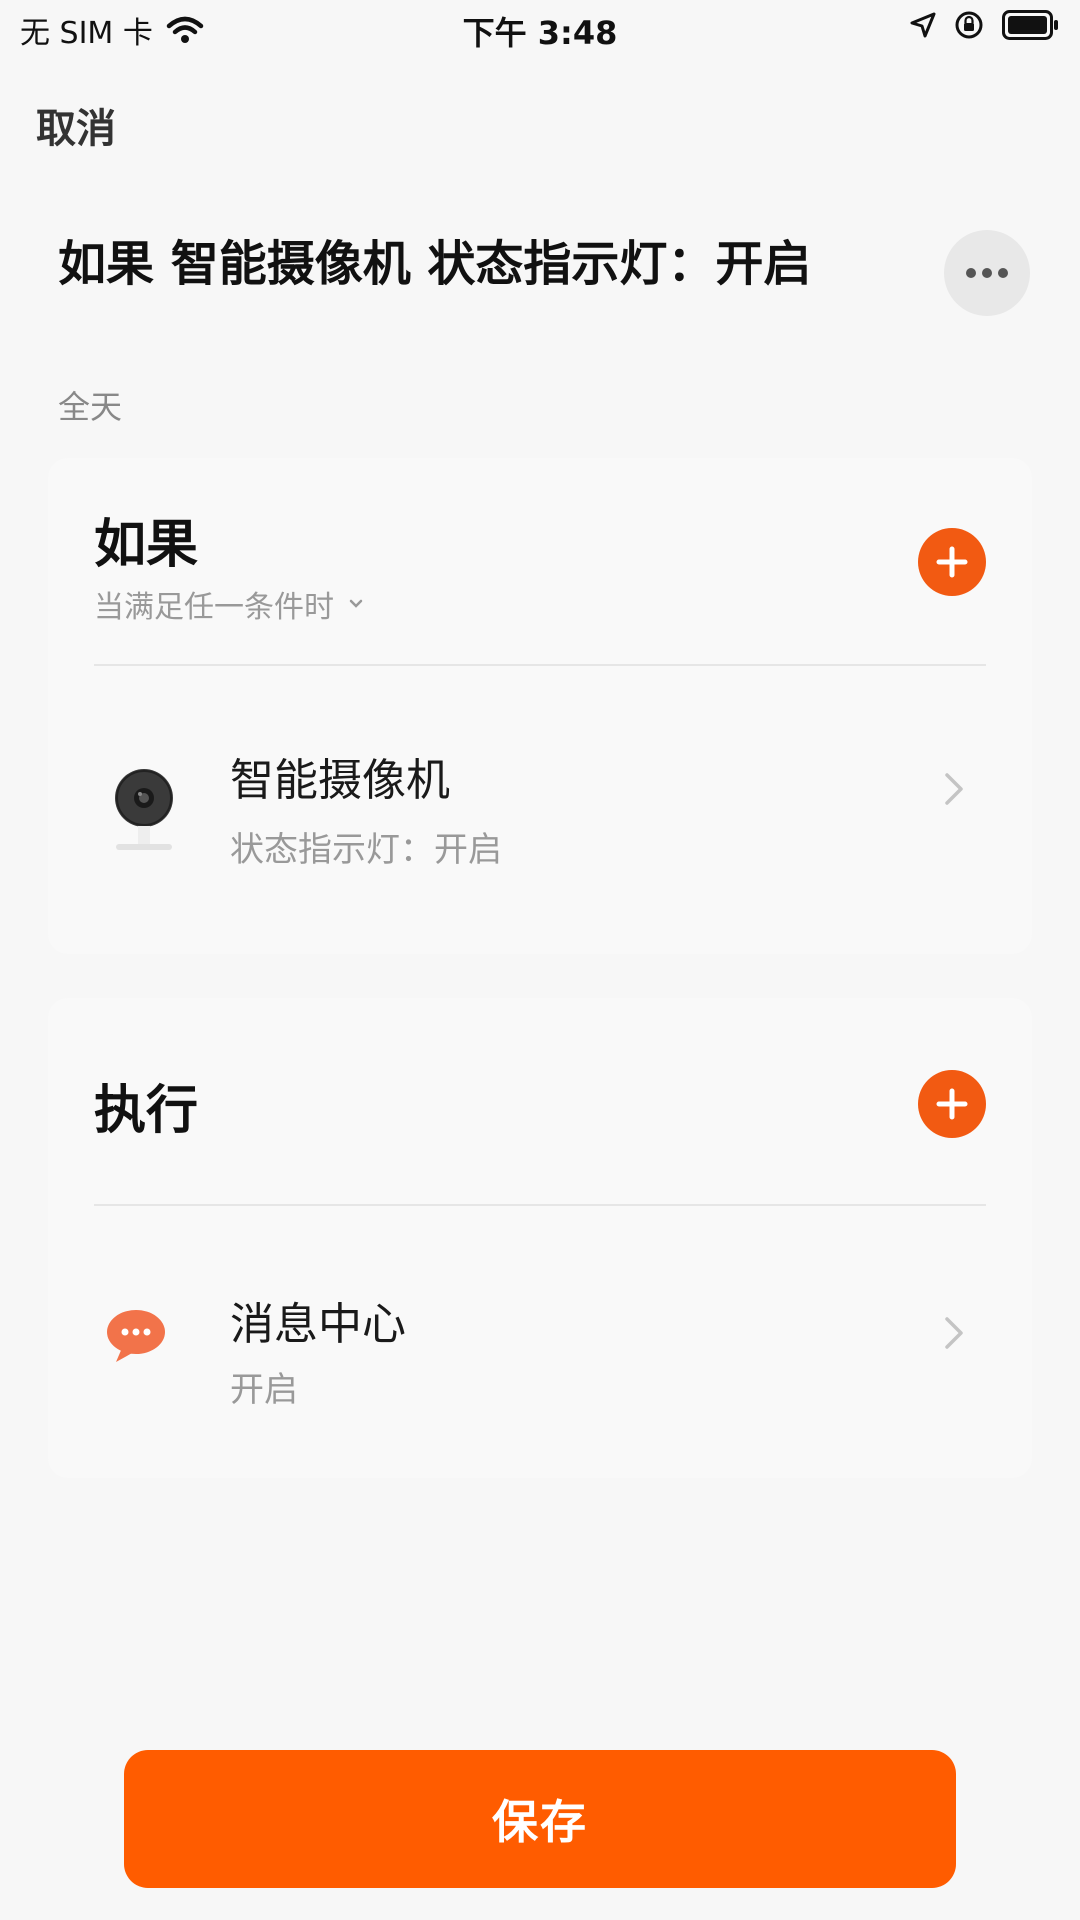  Describe the element at coordinates (136, 1336) in the screenshot. I see `message-bubble-icon` at that location.